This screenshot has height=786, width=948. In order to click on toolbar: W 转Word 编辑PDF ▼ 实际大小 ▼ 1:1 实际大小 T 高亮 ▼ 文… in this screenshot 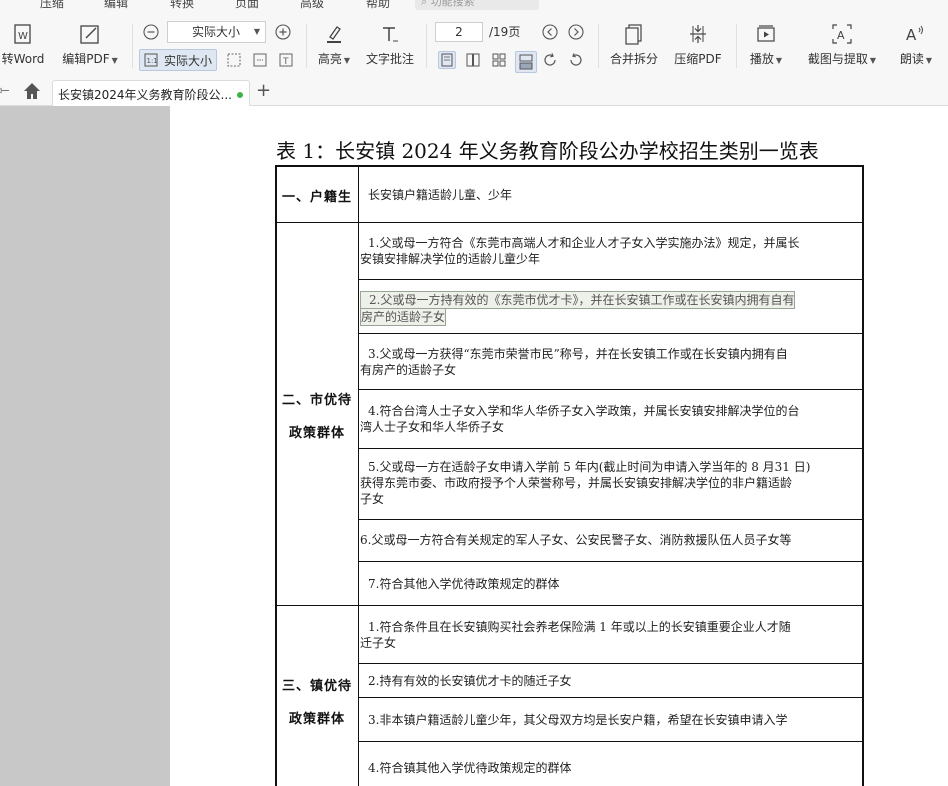, I will do `click(474, 47)`.